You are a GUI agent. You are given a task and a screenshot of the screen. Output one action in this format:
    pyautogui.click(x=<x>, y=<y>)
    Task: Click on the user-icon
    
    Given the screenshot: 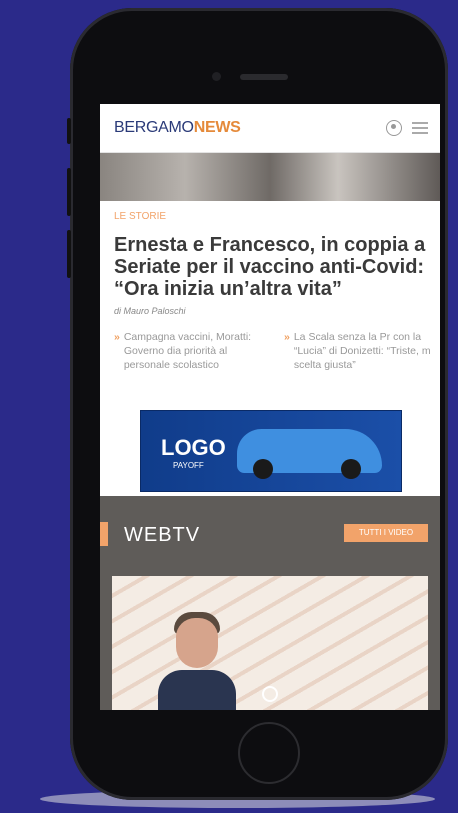 What is the action you would take?
    pyautogui.click(x=394, y=128)
    